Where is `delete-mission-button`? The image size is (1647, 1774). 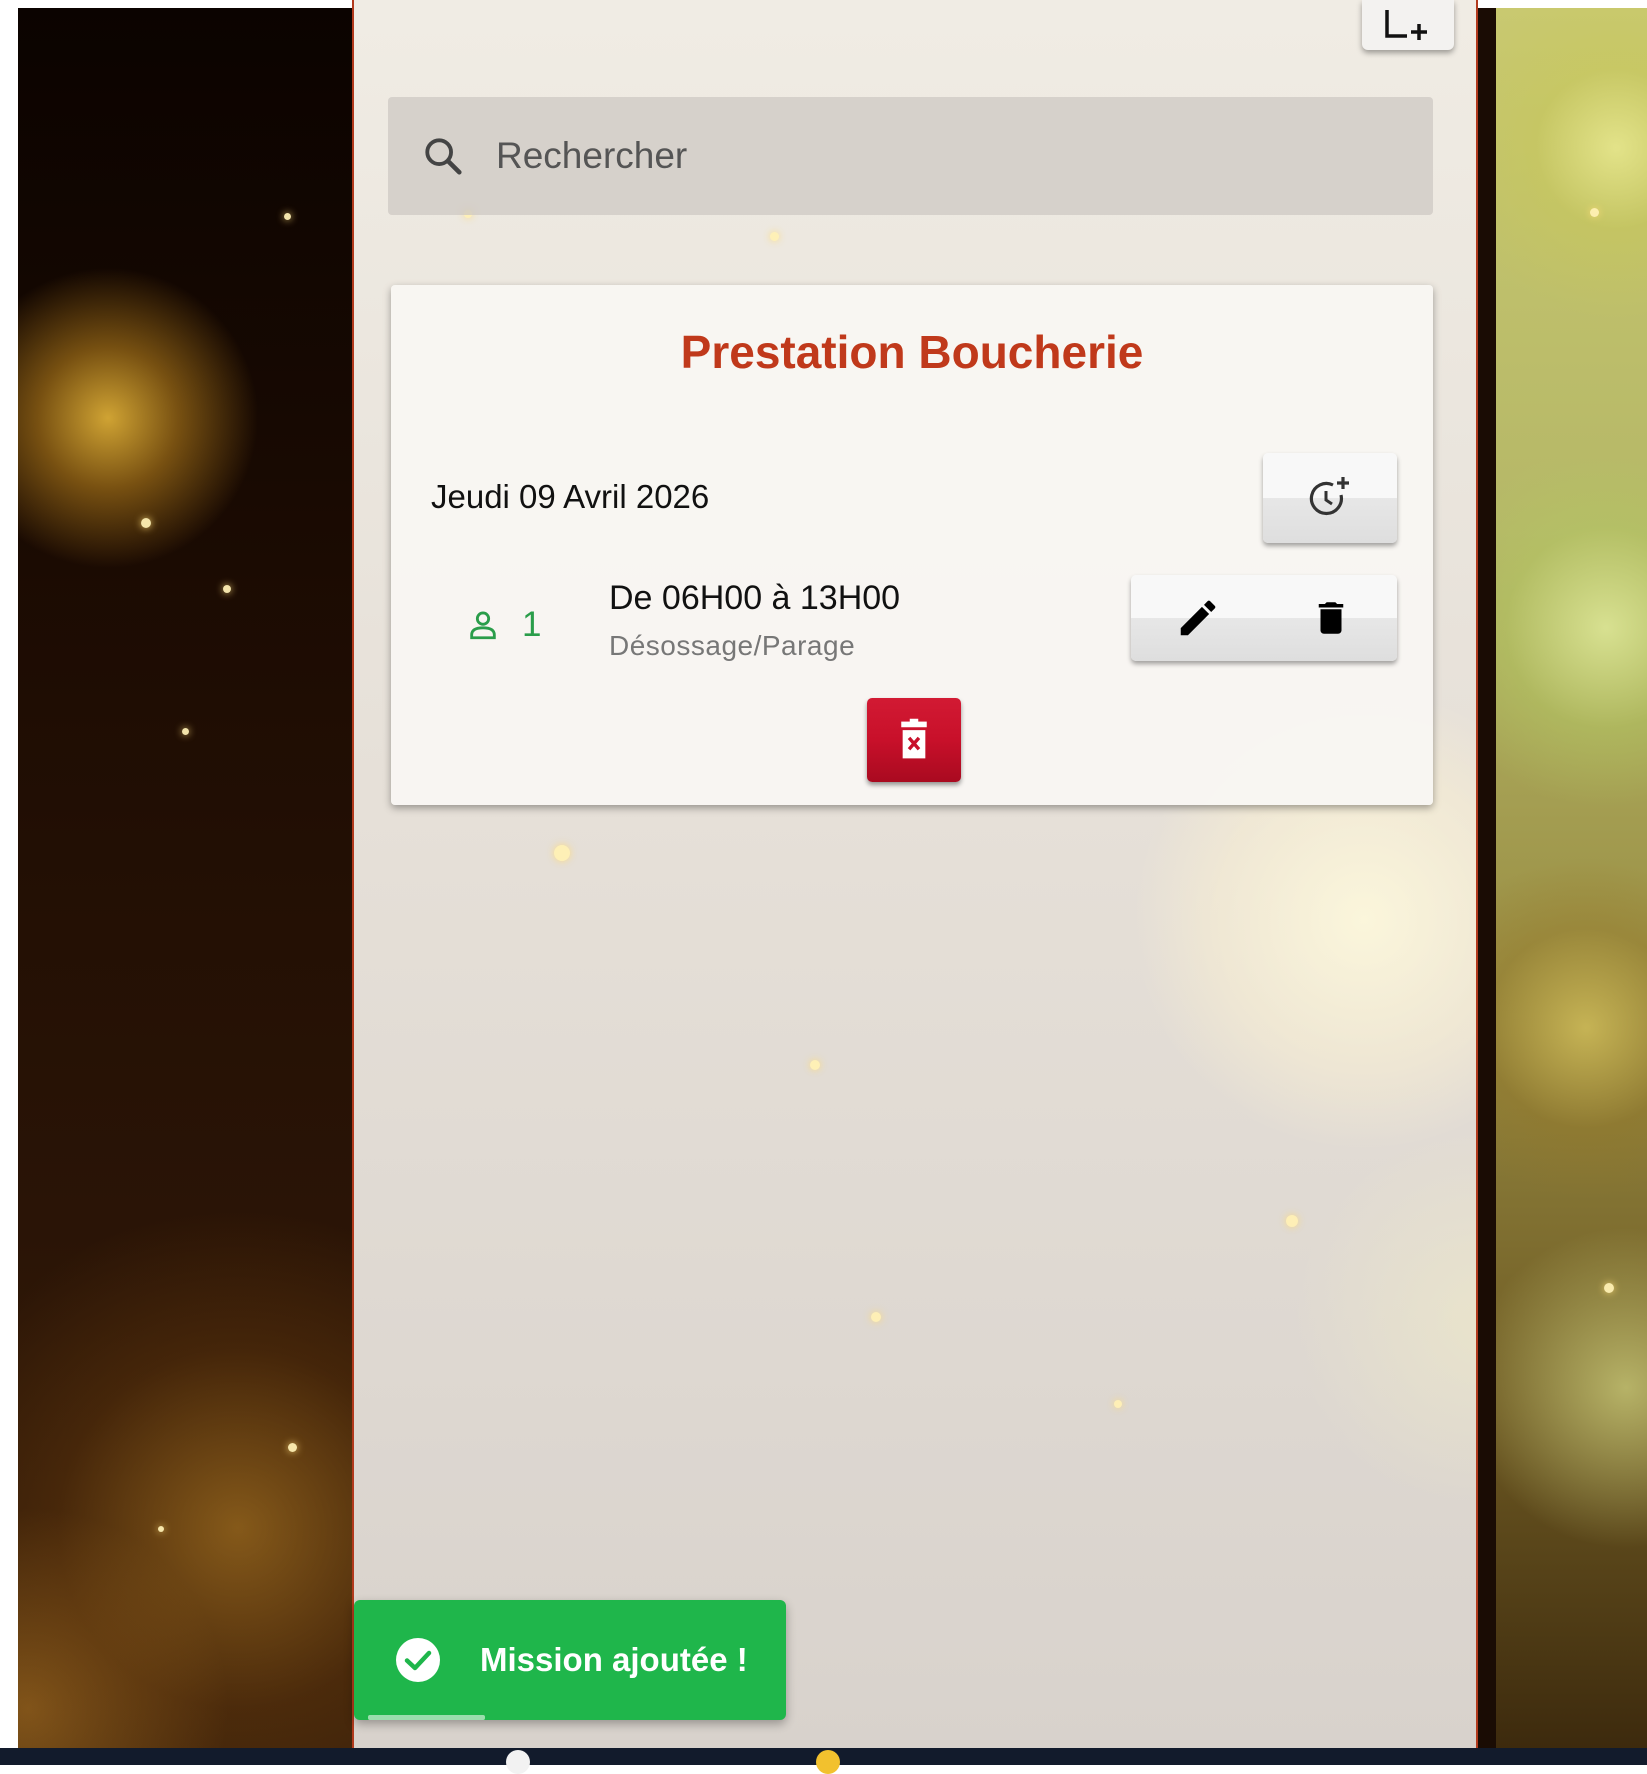 delete-mission-button is located at coordinates (914, 740).